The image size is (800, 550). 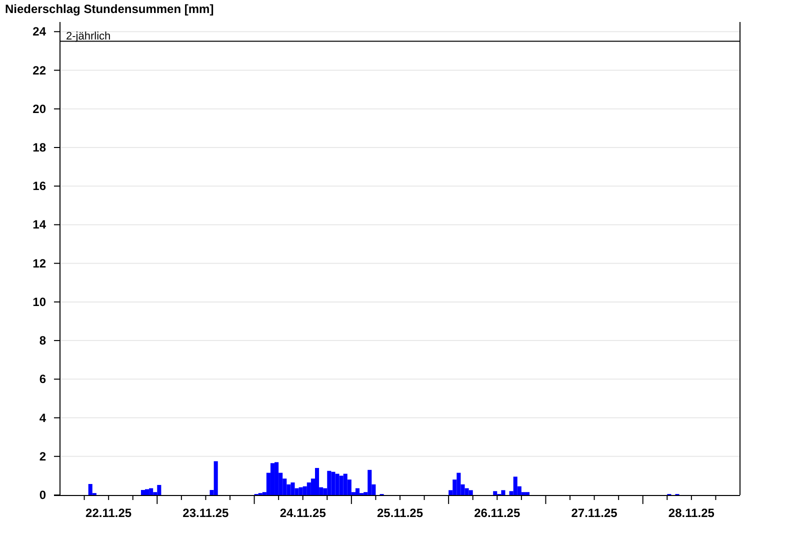 I want to click on y-tick-label: 22, so click(x=39, y=70).